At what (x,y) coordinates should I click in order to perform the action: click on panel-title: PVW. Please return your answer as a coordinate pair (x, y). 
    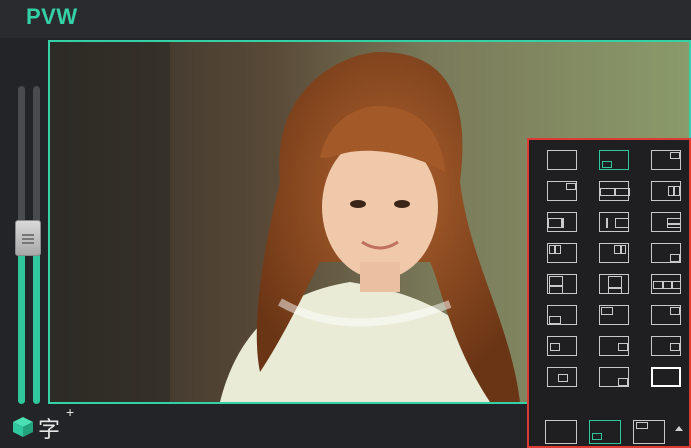
    Looking at the image, I should click on (52, 16).